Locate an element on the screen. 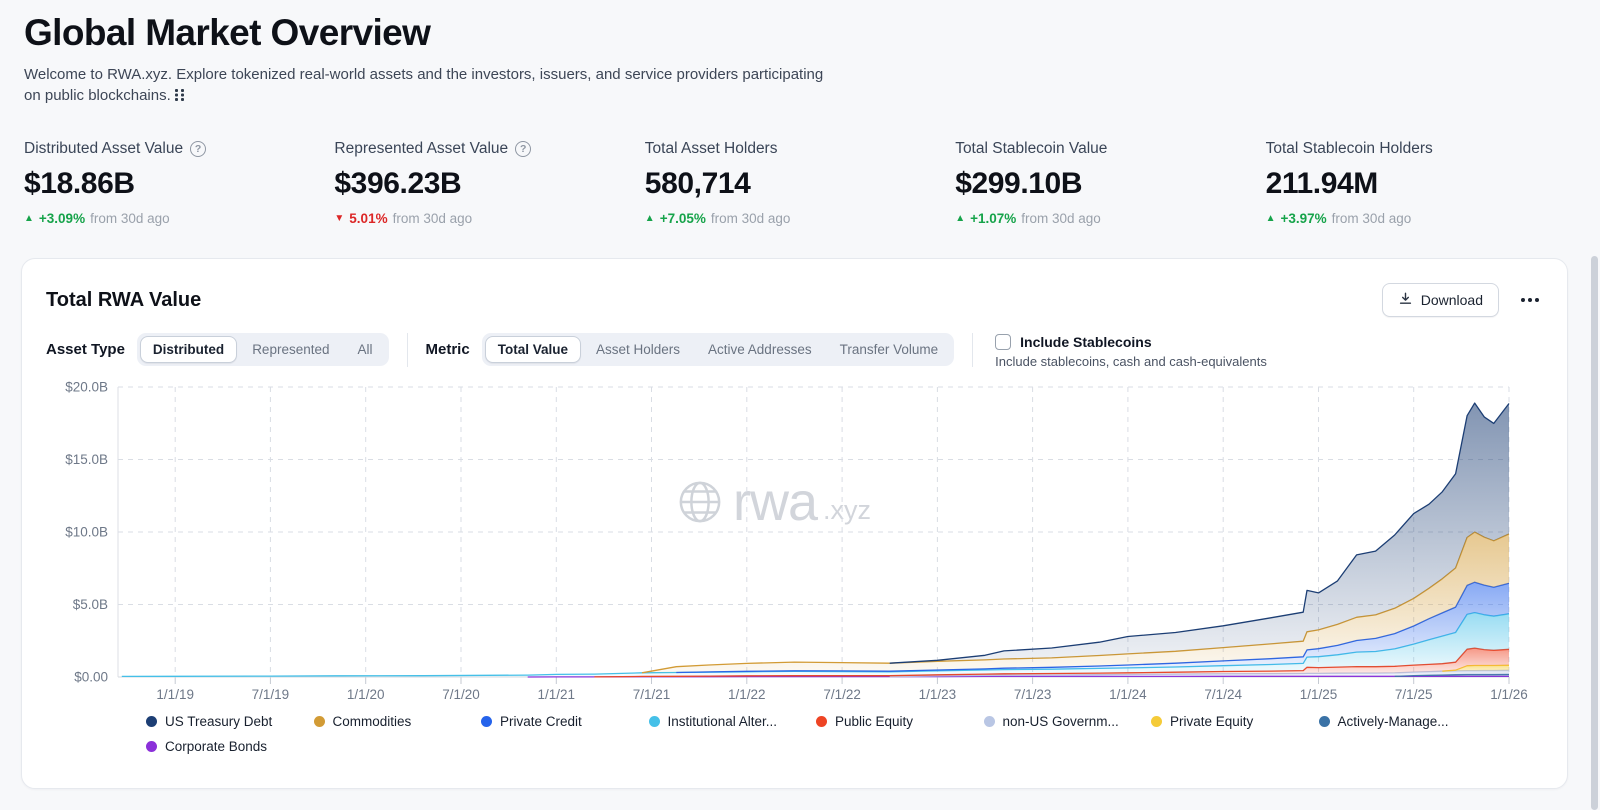 This screenshot has width=1600, height=810. legend-item-private-credit: Private Credit is located at coordinates (565, 721).